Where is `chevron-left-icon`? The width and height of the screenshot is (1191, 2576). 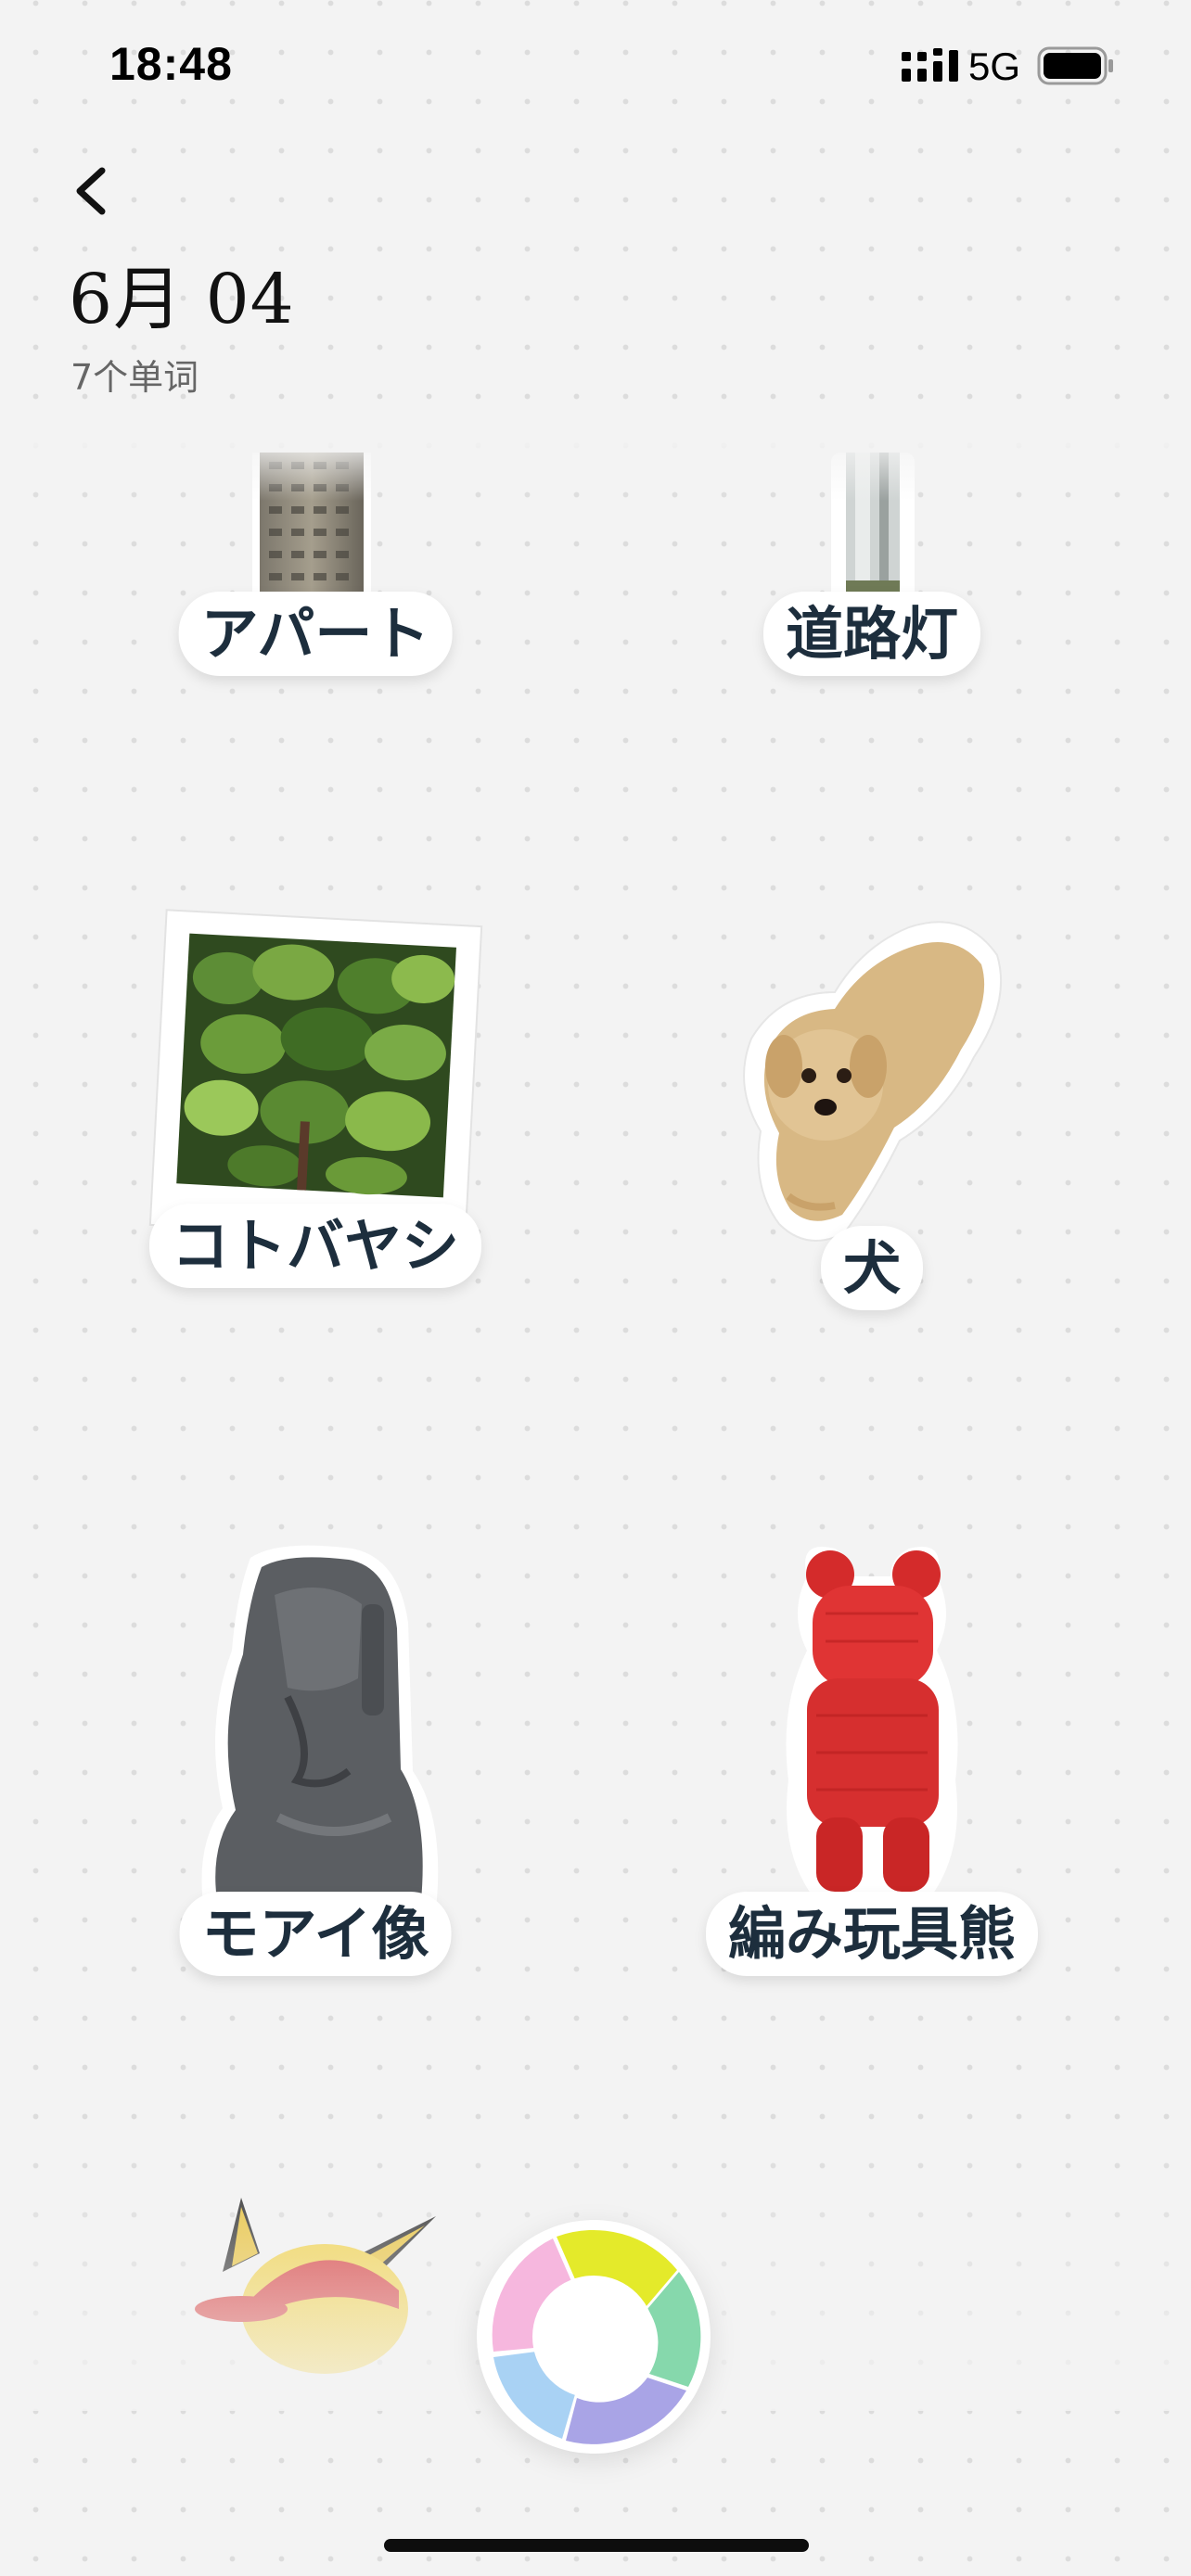 chevron-left-icon is located at coordinates (91, 191).